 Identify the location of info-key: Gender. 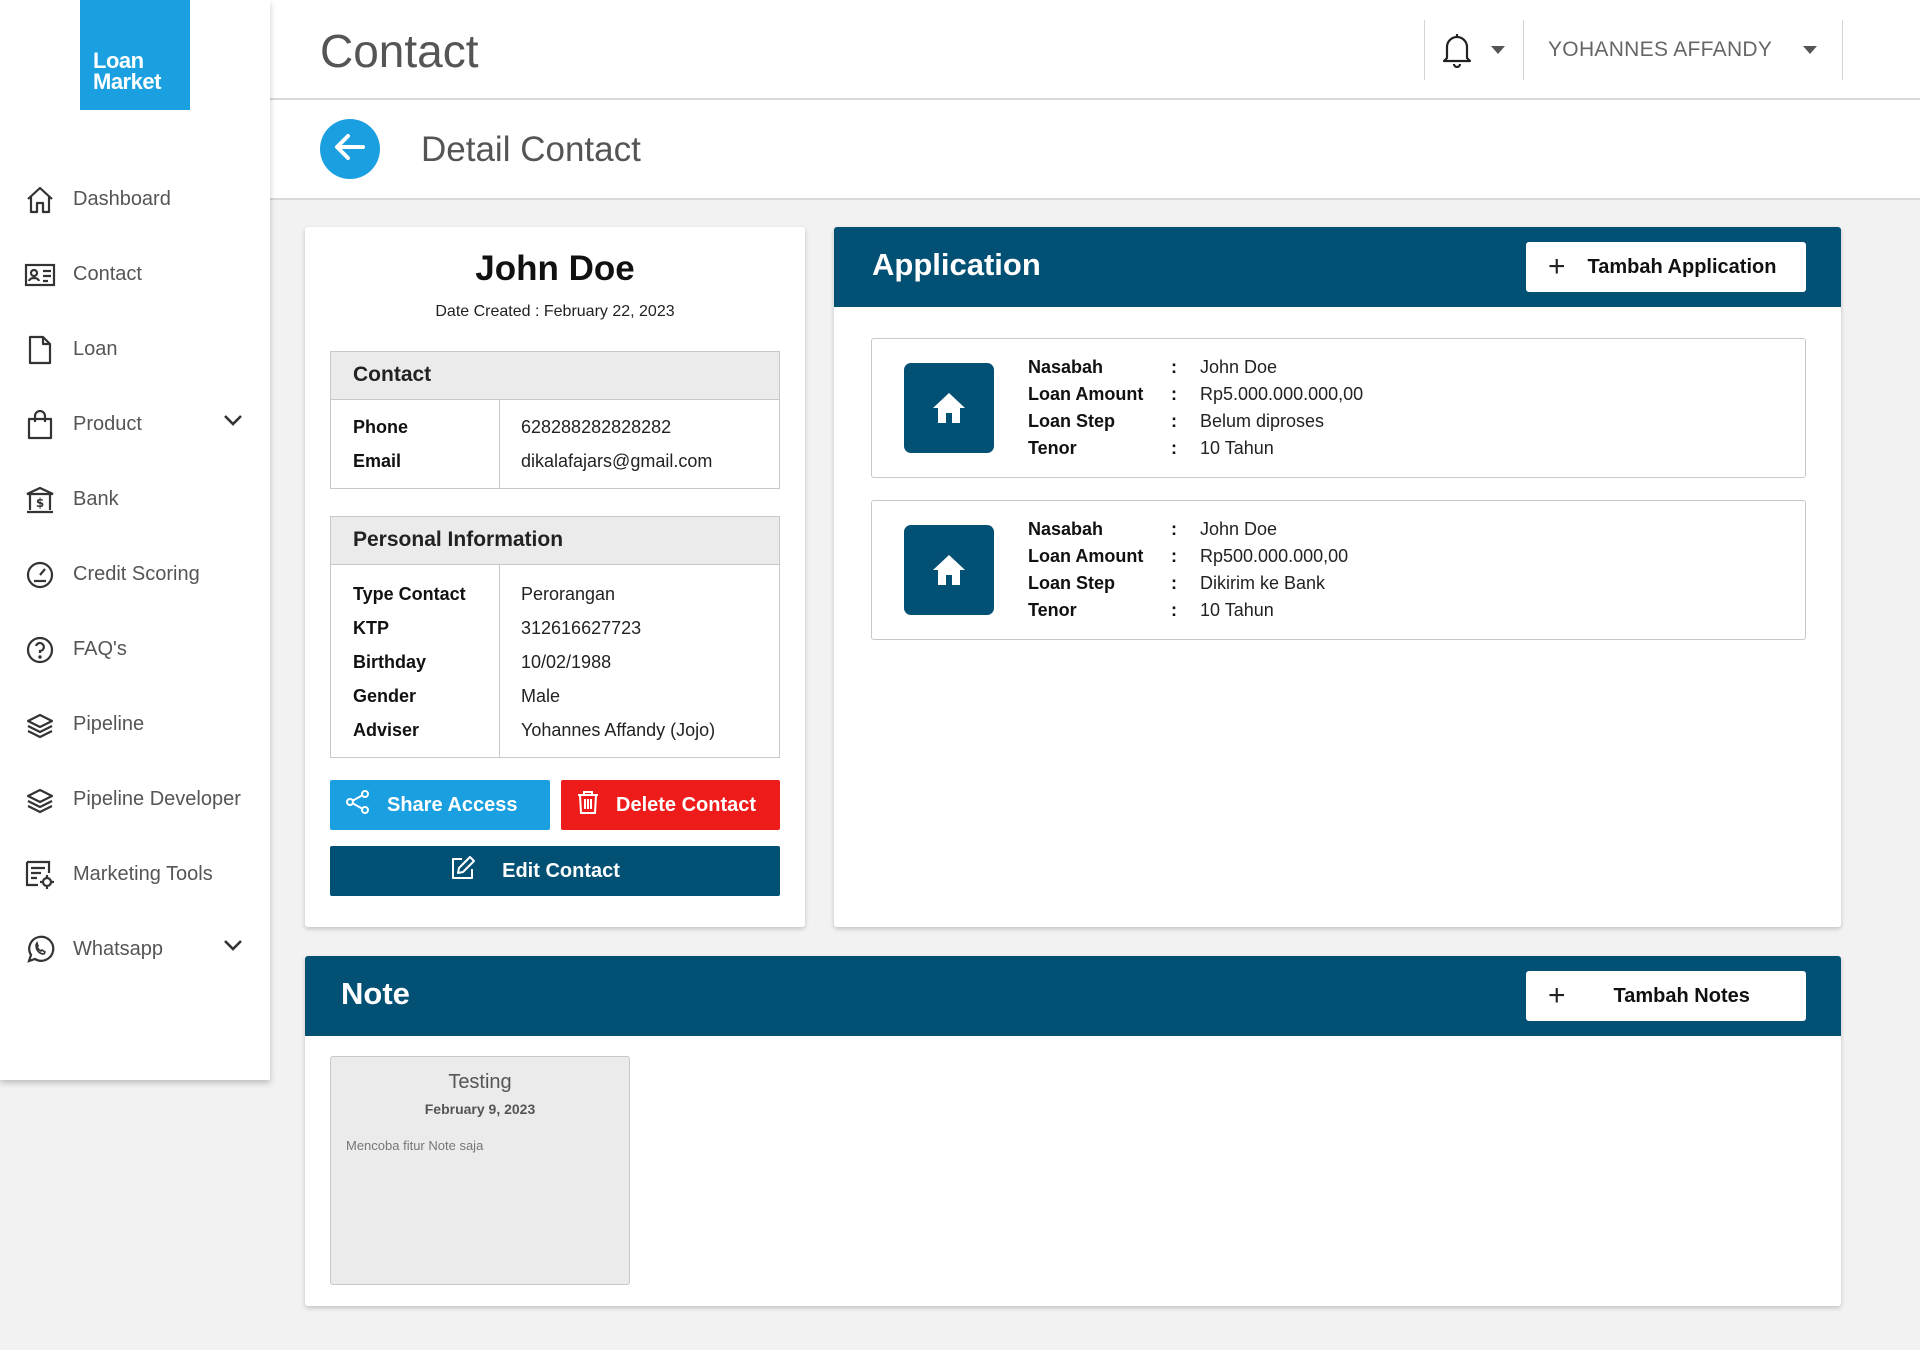
(385, 696).